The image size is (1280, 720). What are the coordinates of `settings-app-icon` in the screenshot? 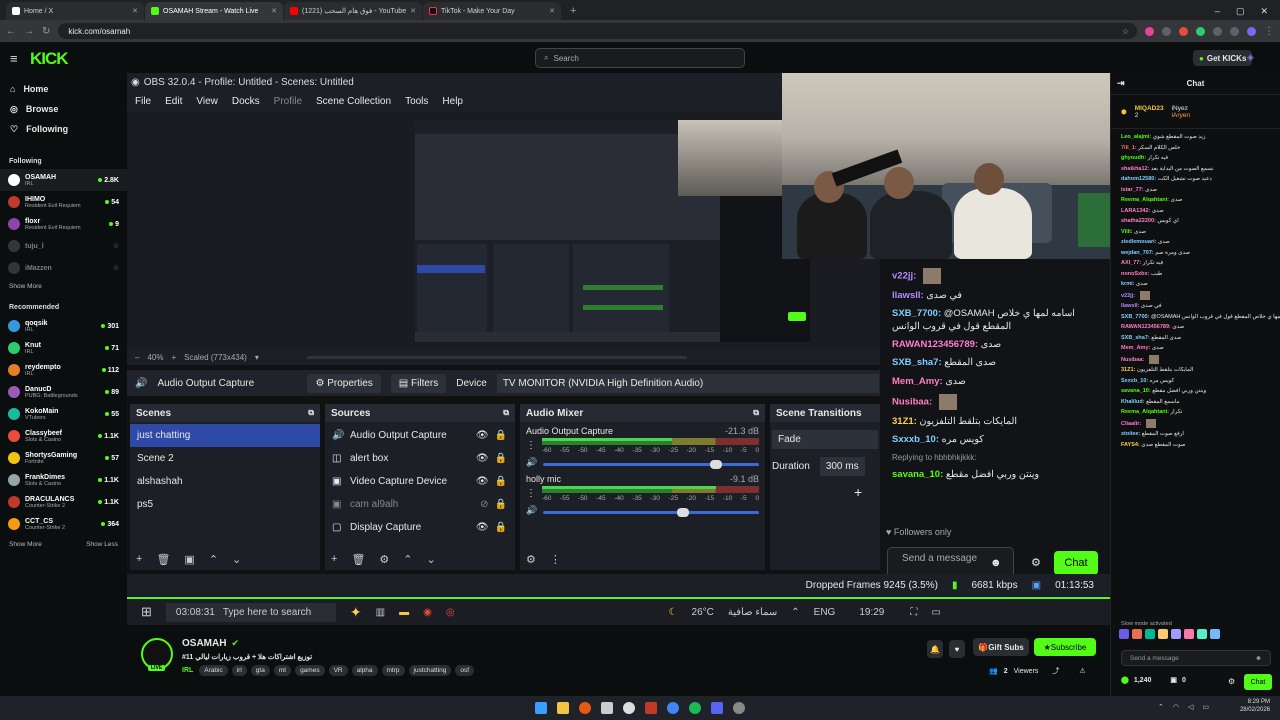 It's located at (739, 708).